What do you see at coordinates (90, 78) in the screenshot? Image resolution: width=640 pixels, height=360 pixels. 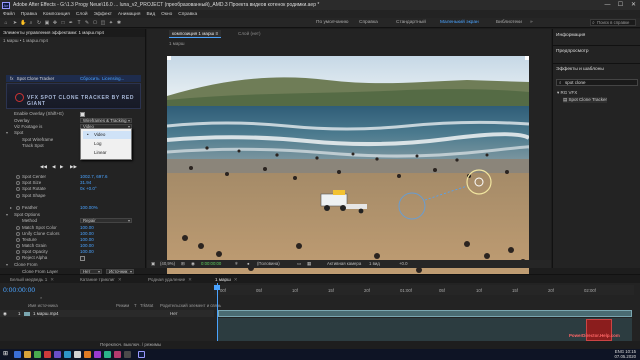 I see `reset-link: Сбросить` at bounding box center [90, 78].